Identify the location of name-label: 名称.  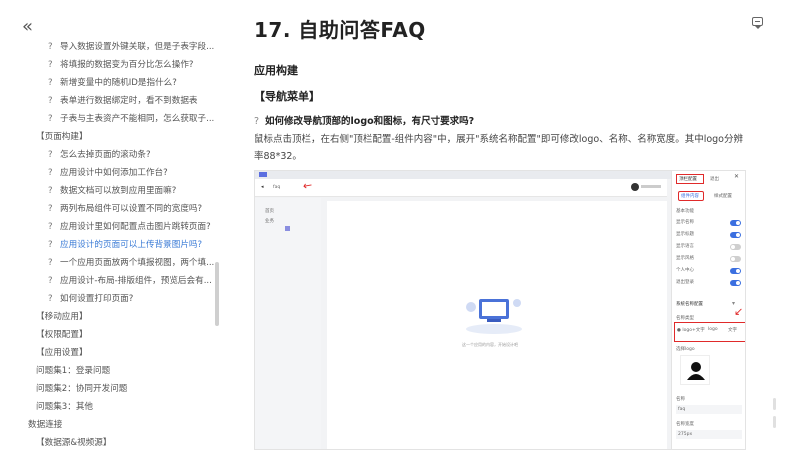
(680, 399).